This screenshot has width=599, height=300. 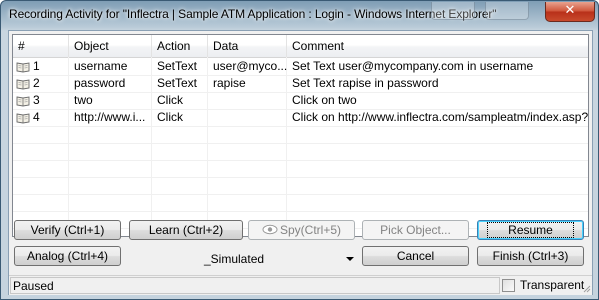 I want to click on comment-cell: Set Text rapise in password, so click(x=365, y=83).